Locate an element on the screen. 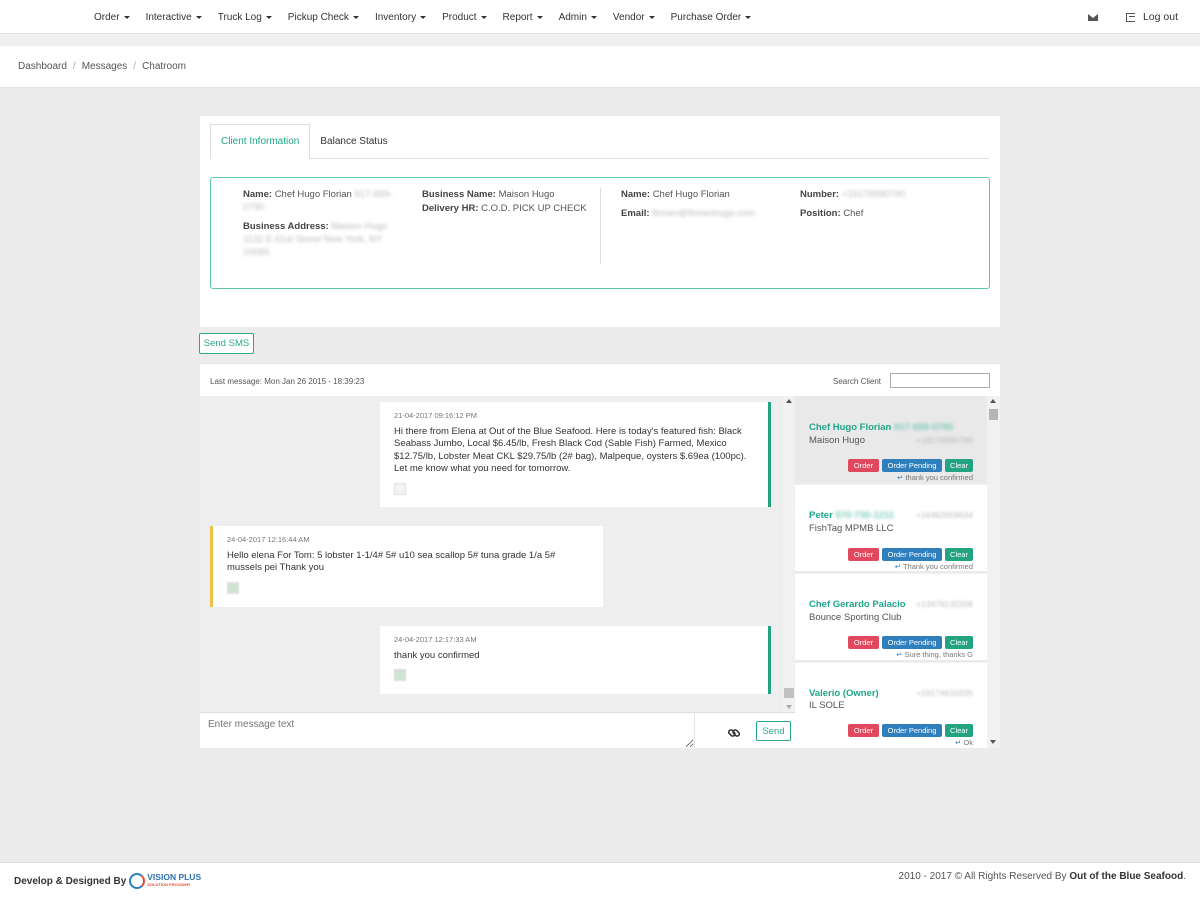 The image size is (1200, 900). envelope-icon is located at coordinates (1092, 17).